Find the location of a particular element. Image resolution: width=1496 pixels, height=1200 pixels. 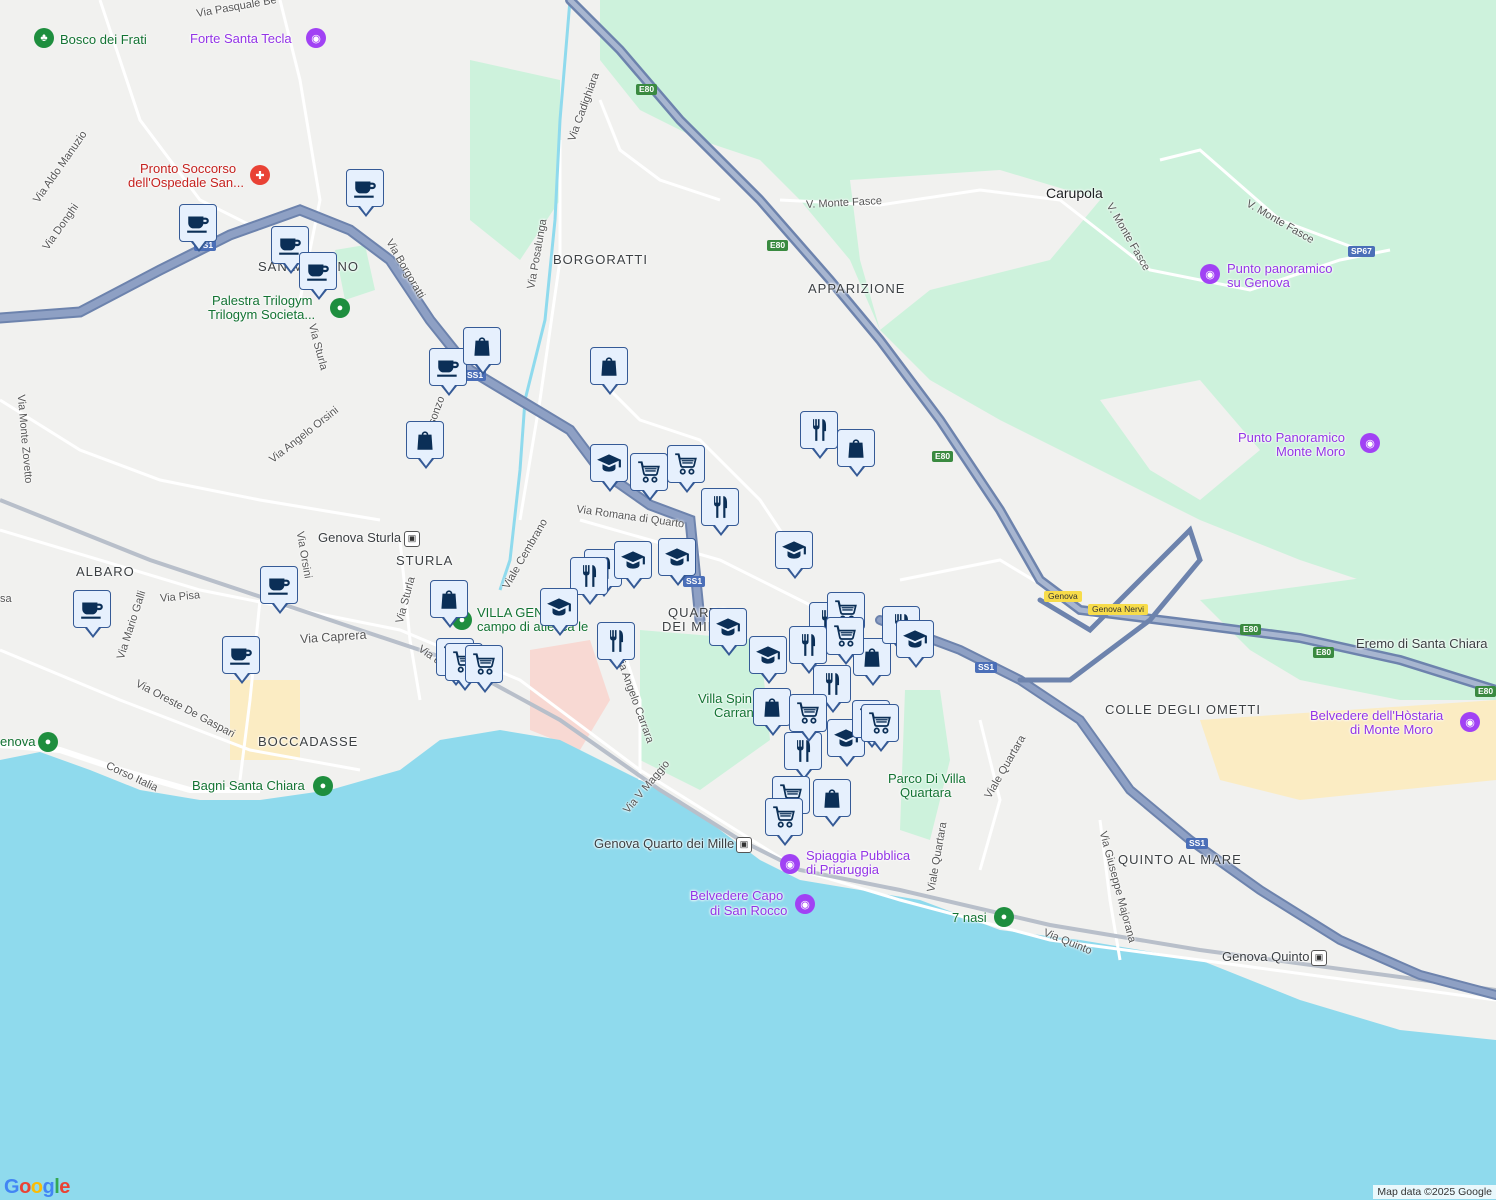

pin-icon: ● is located at coordinates (48, 742).